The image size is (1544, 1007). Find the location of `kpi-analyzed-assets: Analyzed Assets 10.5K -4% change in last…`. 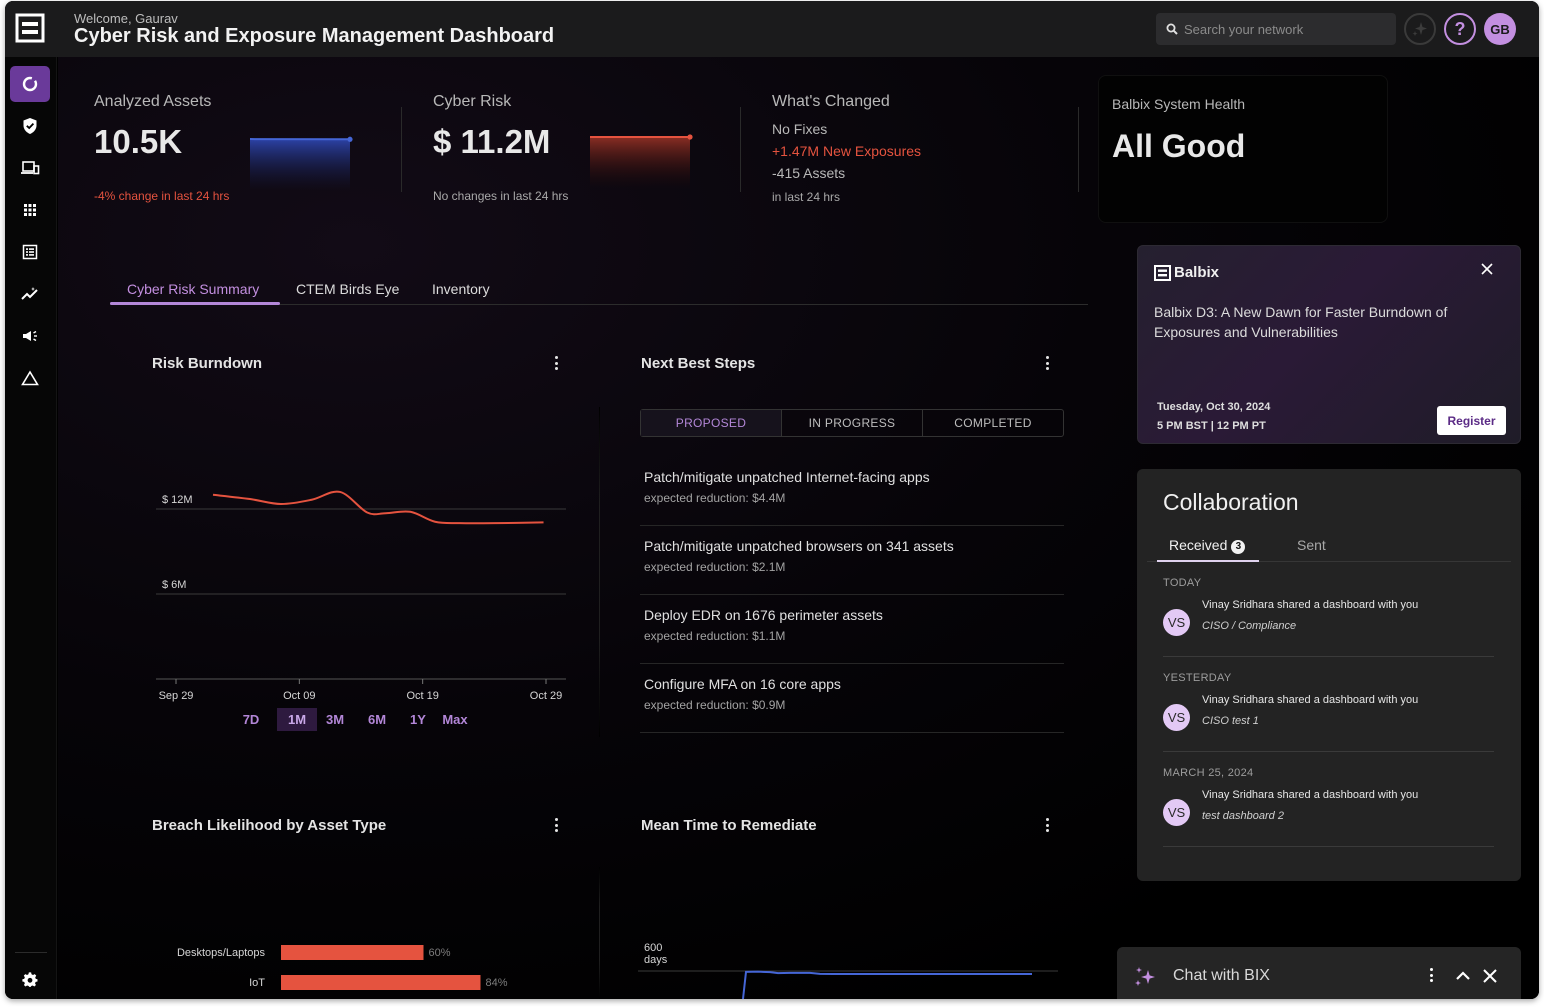

kpi-analyzed-assets: Analyzed Assets 10.5K -4% change in last… is located at coordinates (161, 148).